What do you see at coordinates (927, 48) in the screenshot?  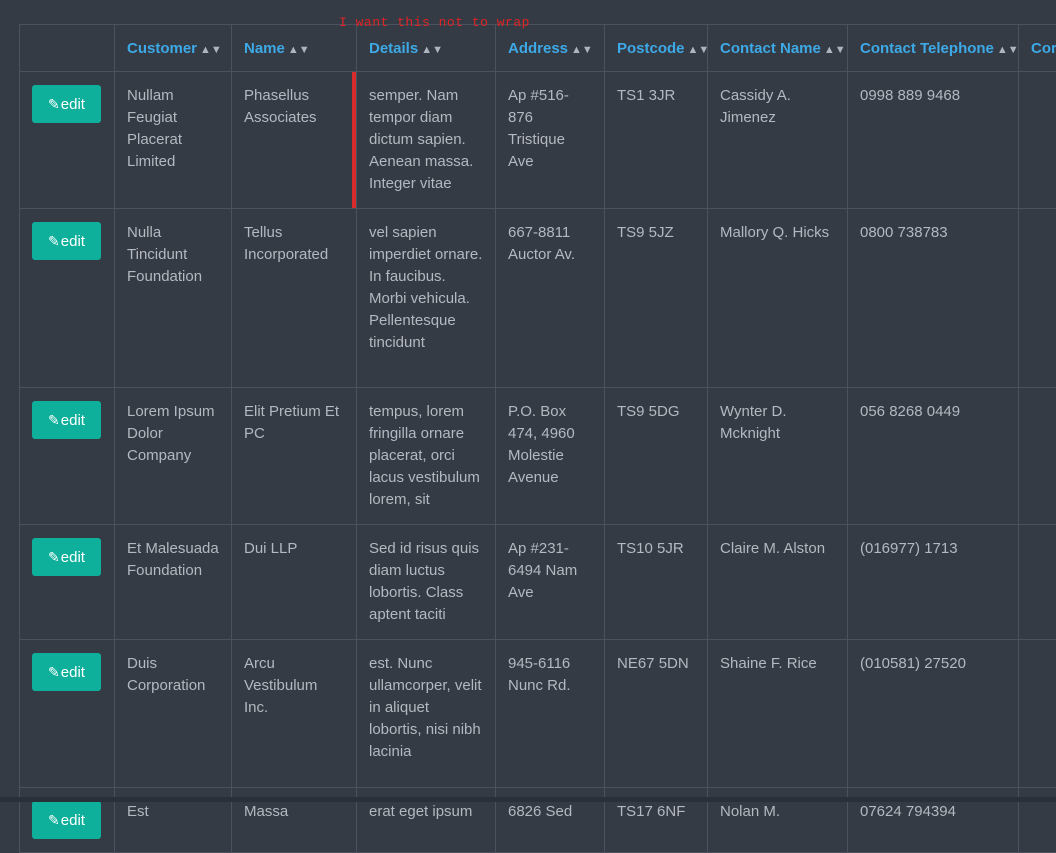 I see `header-label: Contact Telephone` at bounding box center [927, 48].